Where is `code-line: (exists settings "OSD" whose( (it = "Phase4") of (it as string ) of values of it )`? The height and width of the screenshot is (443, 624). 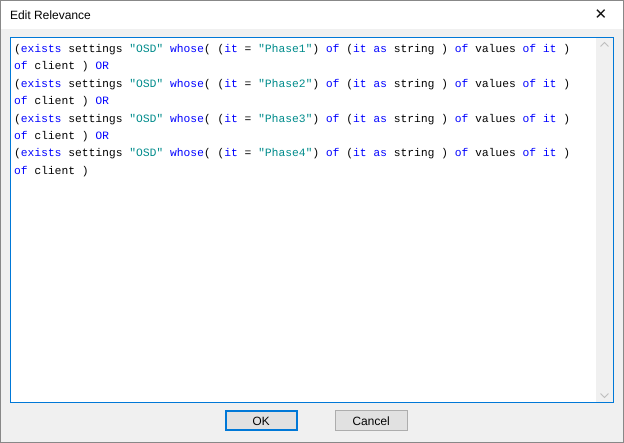 code-line: (exists settings "OSD" whose( (it = "Phase4") of (it as string ) of values of it ) is located at coordinates (292, 154).